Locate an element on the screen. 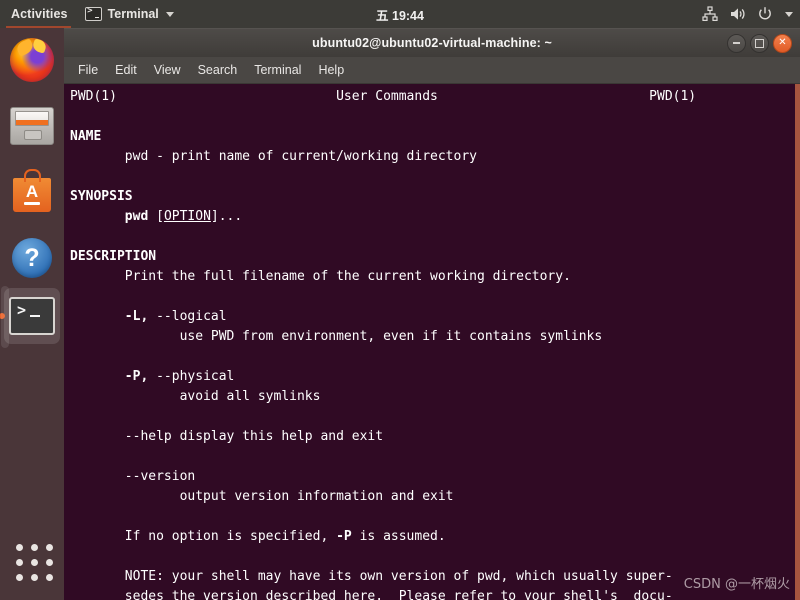 The height and width of the screenshot is (600, 800). volume-icon is located at coordinates (737, 14).